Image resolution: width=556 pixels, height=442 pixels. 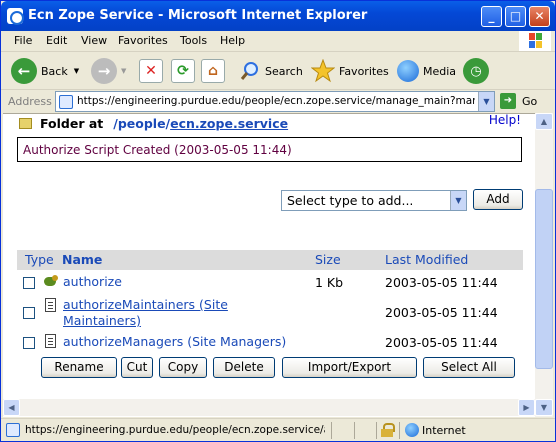 I want to click on forward-dropdown-icon: ▼, so click(x=123, y=71).